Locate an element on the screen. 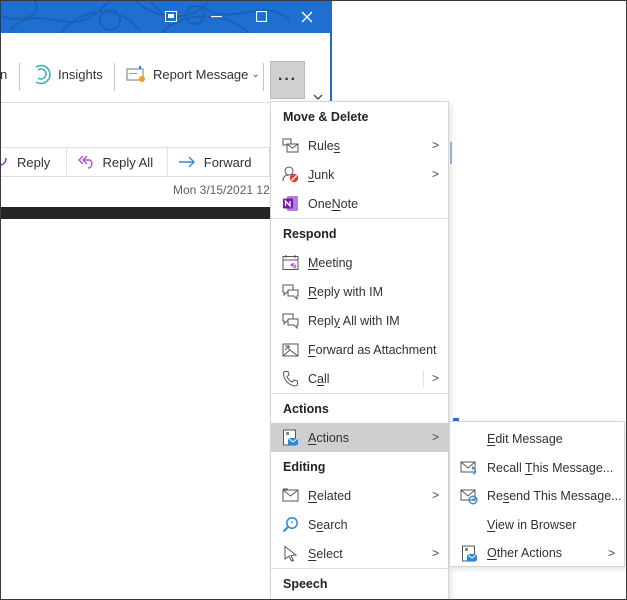 This screenshot has width=627, height=600. menu-item-onenote: OneNote is located at coordinates (359, 203).